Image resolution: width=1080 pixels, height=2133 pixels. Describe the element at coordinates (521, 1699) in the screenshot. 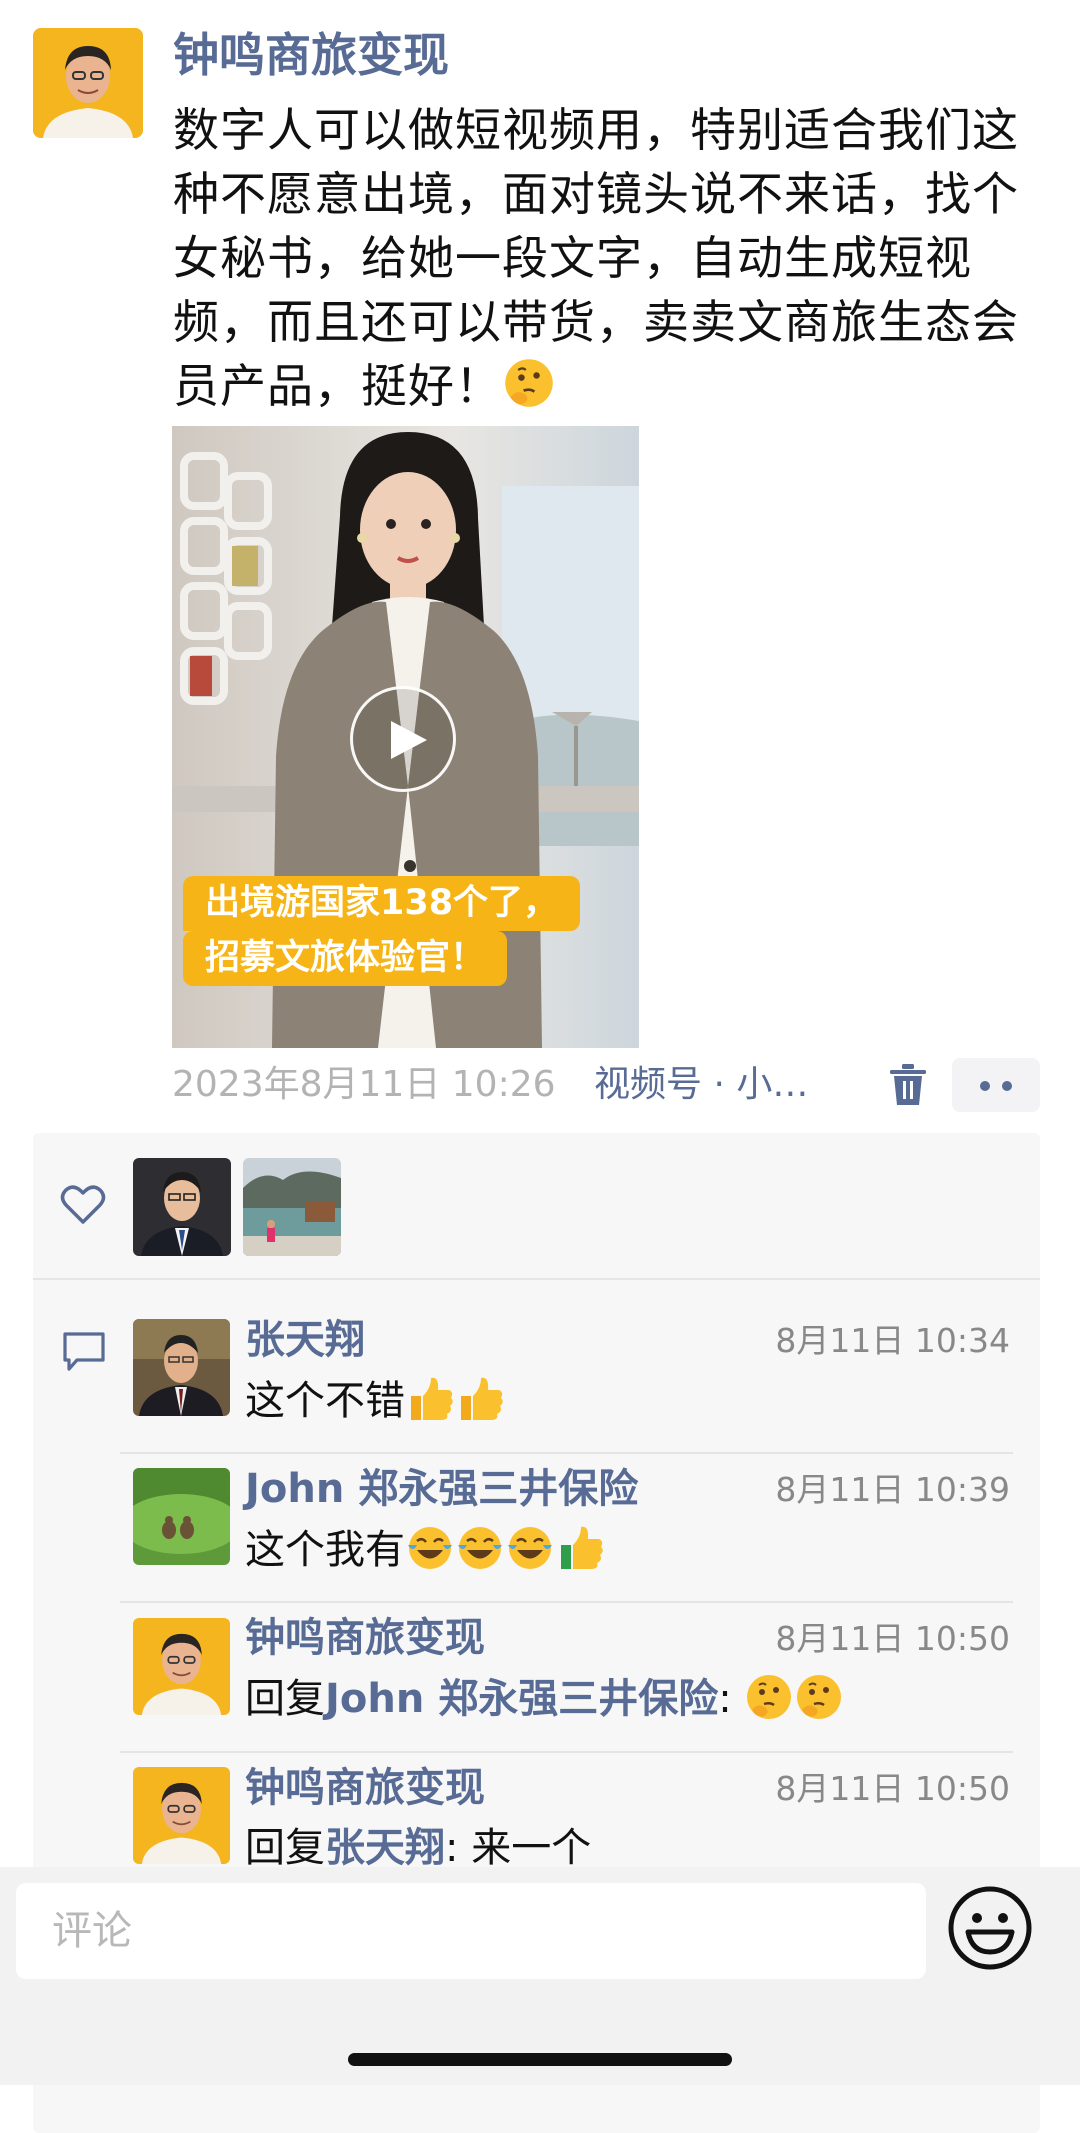

I see `reply-to-user: John 郑永强三井保险` at that location.